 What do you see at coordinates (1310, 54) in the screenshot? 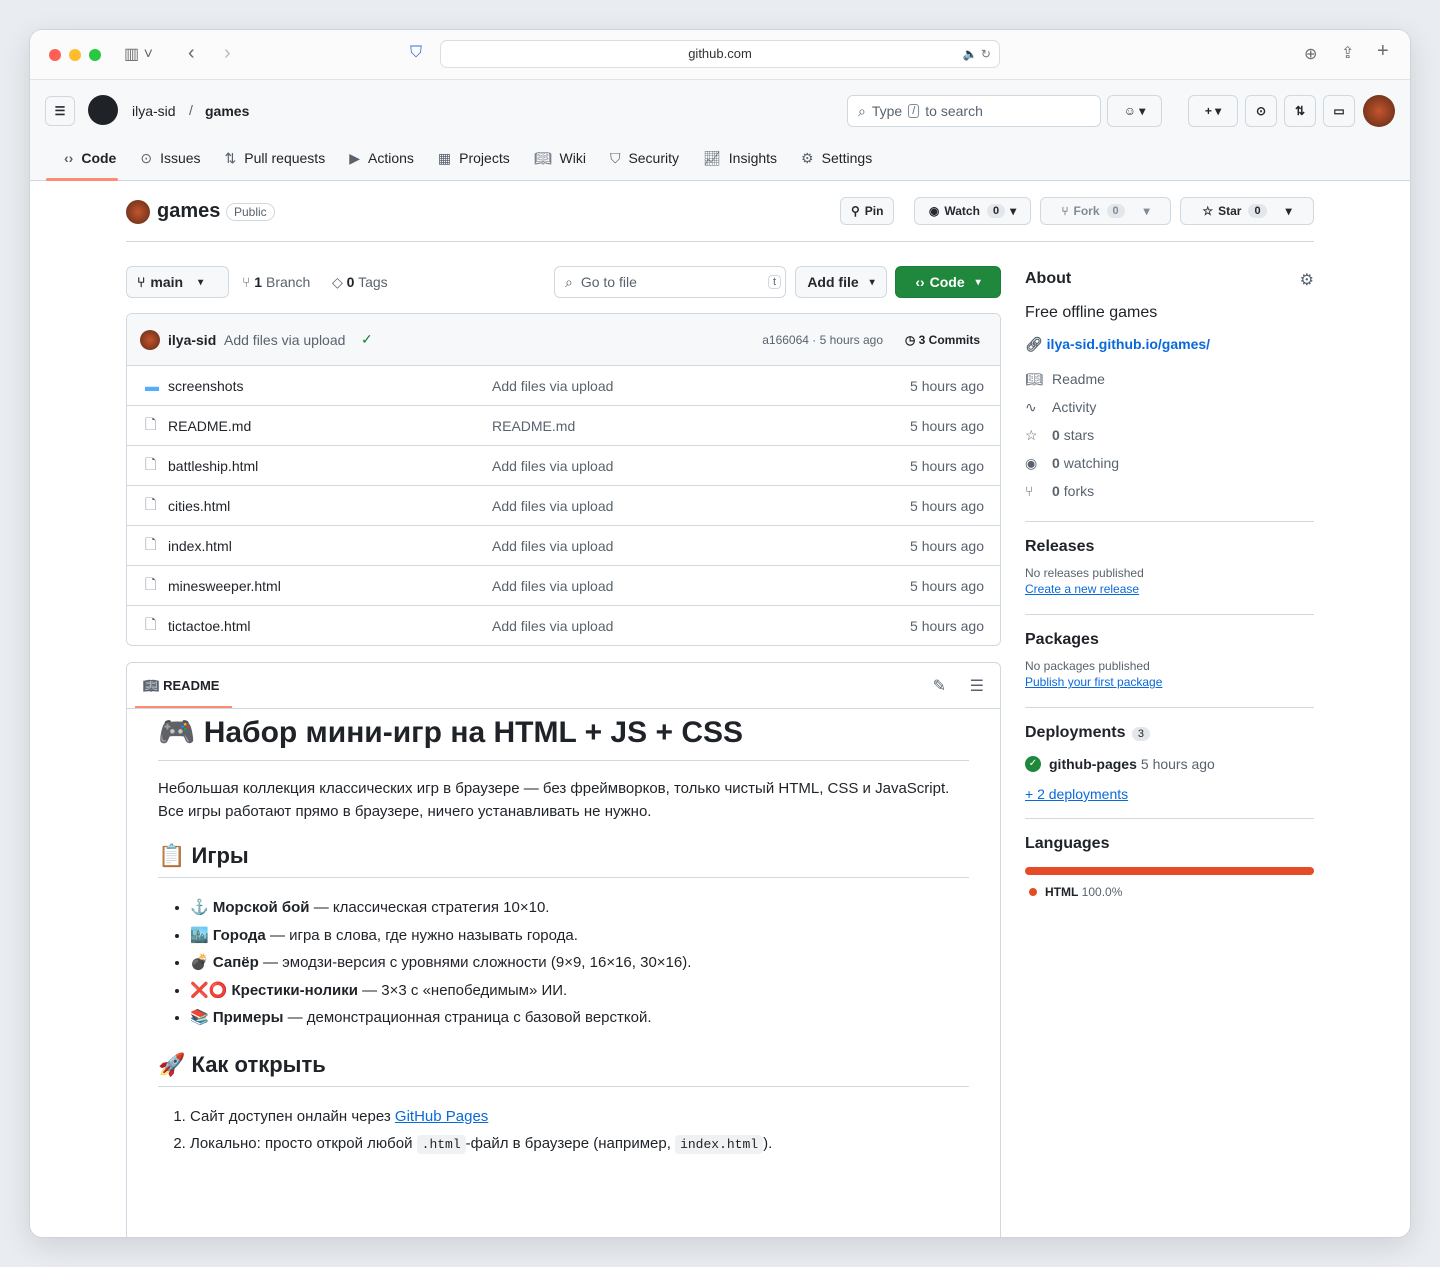
I see `download-icon: ⊕` at bounding box center [1310, 54].